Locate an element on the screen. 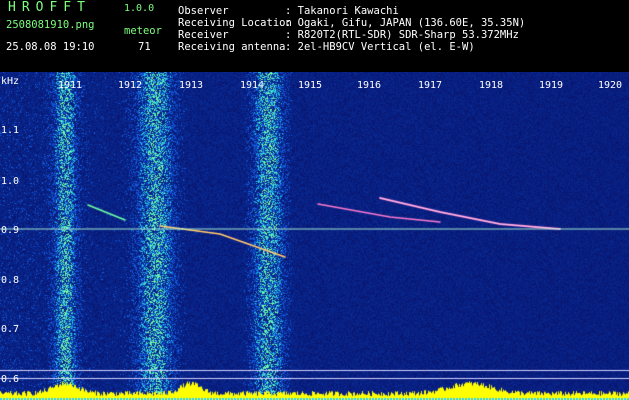 This screenshot has width=629, height=400. freq-tick-label: 0.8 is located at coordinates (10, 280).